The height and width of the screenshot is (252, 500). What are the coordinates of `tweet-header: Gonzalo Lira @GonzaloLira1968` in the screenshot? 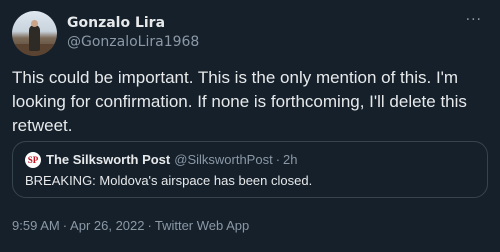 It's located at (105, 33).